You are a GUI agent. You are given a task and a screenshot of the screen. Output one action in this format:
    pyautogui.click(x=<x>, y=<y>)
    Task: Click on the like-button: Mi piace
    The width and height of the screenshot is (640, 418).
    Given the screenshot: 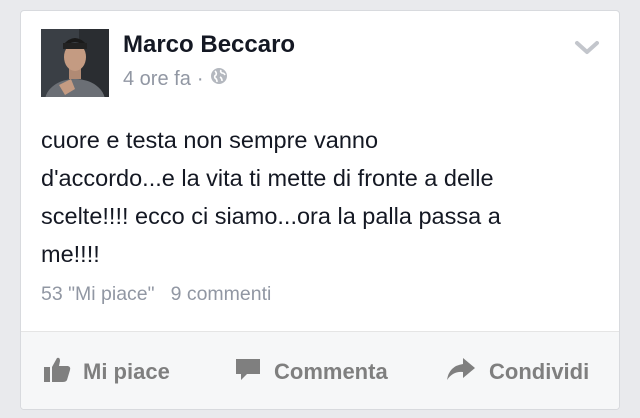 What is the action you would take?
    pyautogui.click(x=106, y=372)
    